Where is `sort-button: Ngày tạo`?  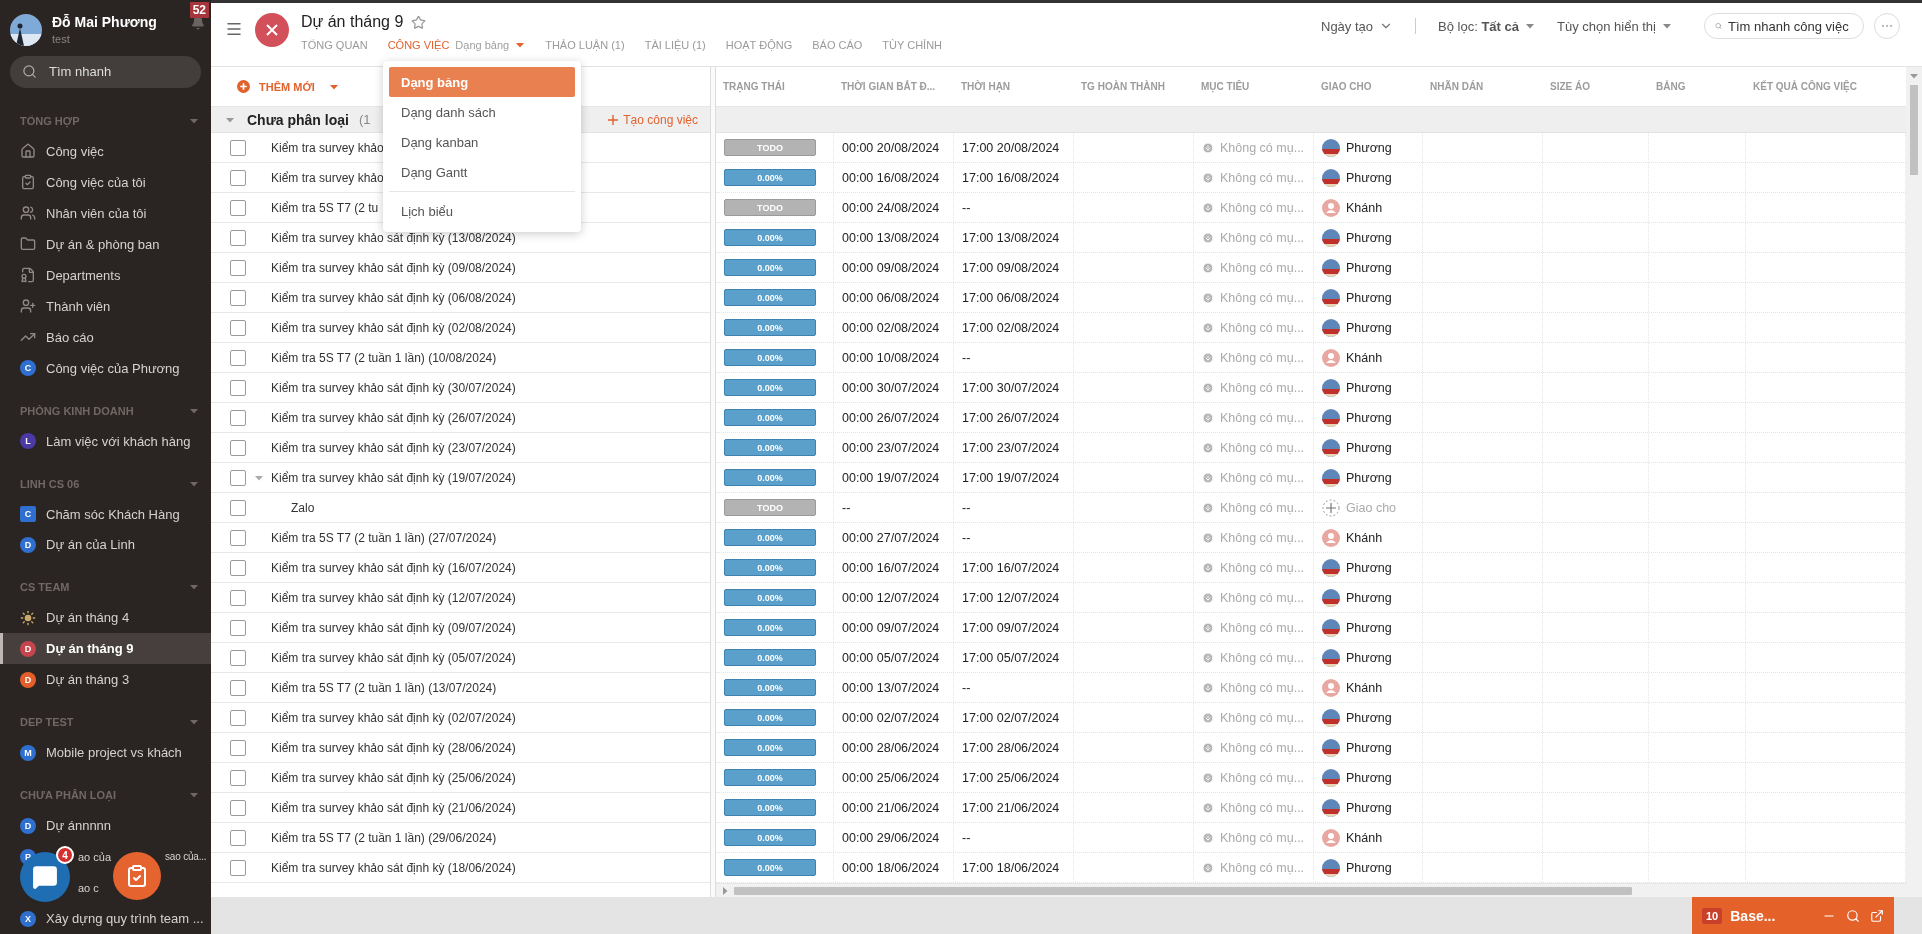 sort-button: Ngày tạo is located at coordinates (1357, 26).